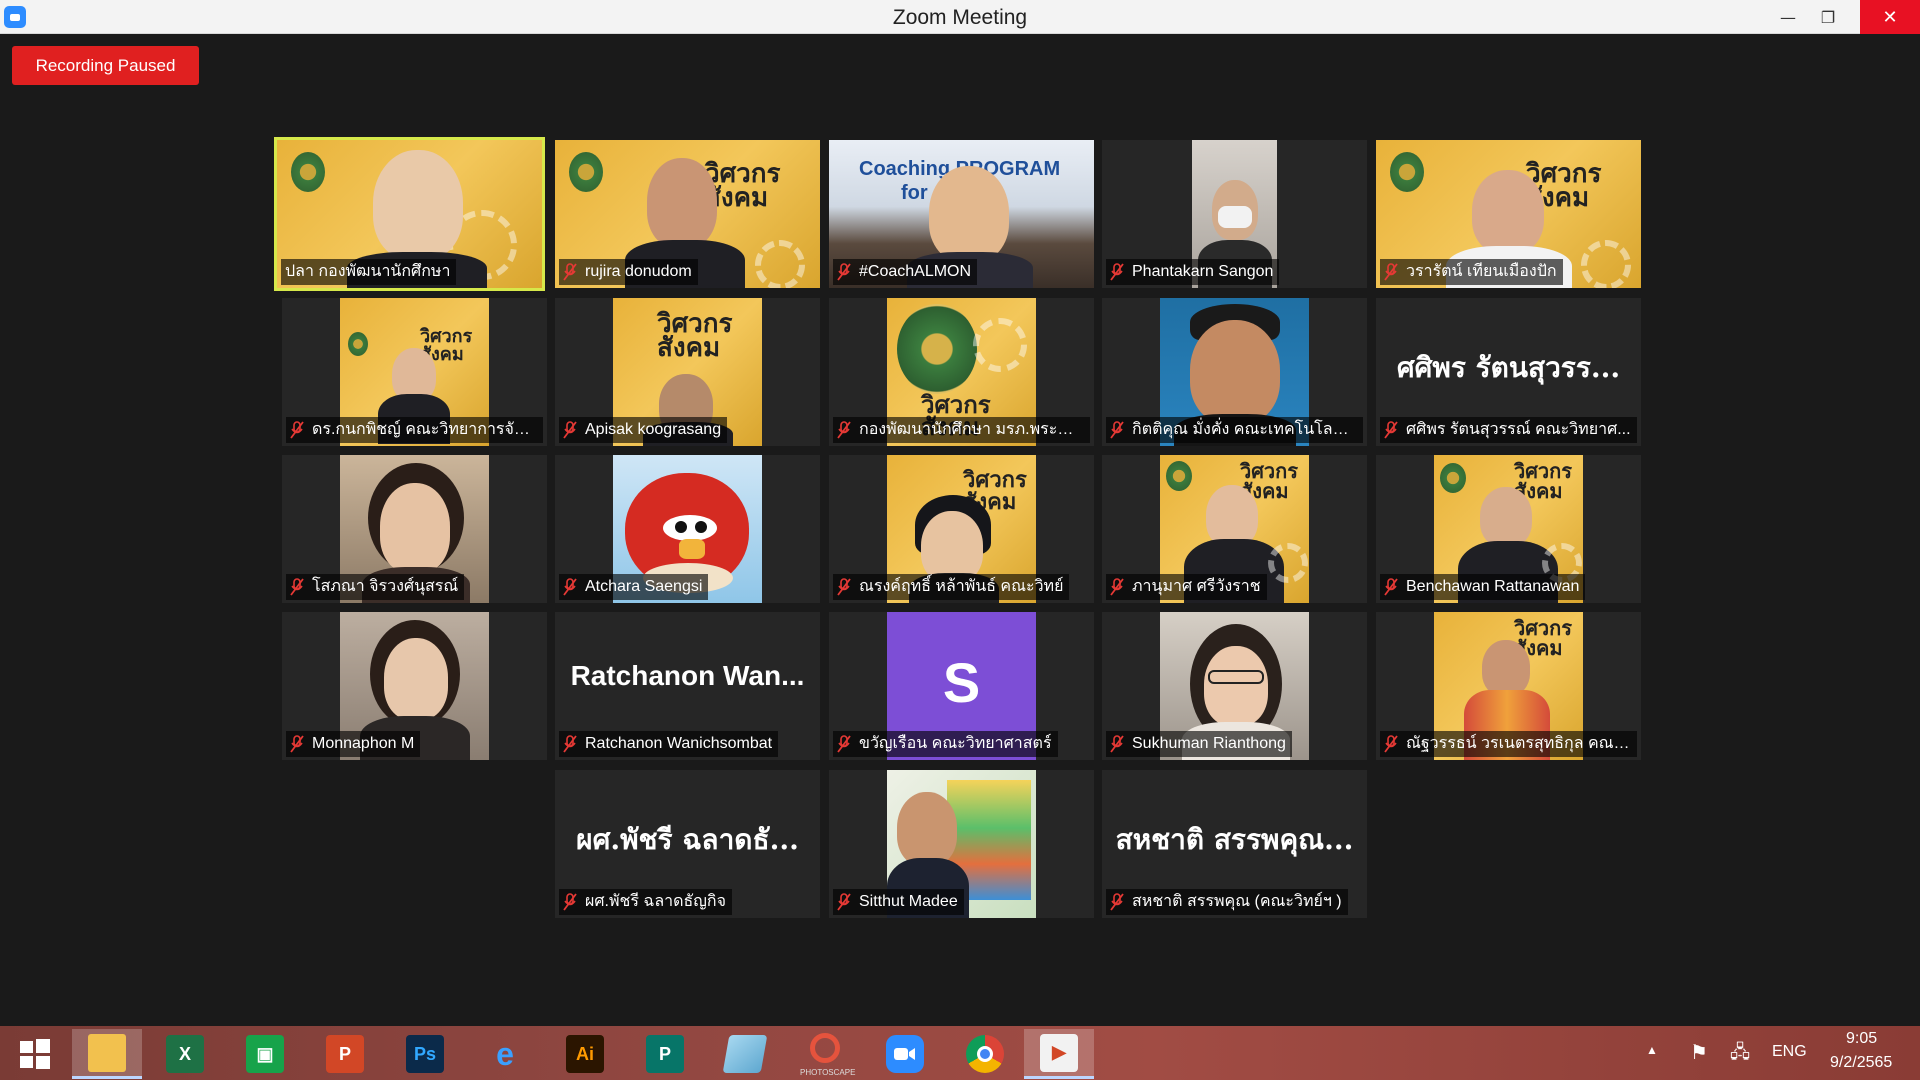  I want to click on taskbar-photoscape: PHOTOSCAPE, so click(825, 1054).